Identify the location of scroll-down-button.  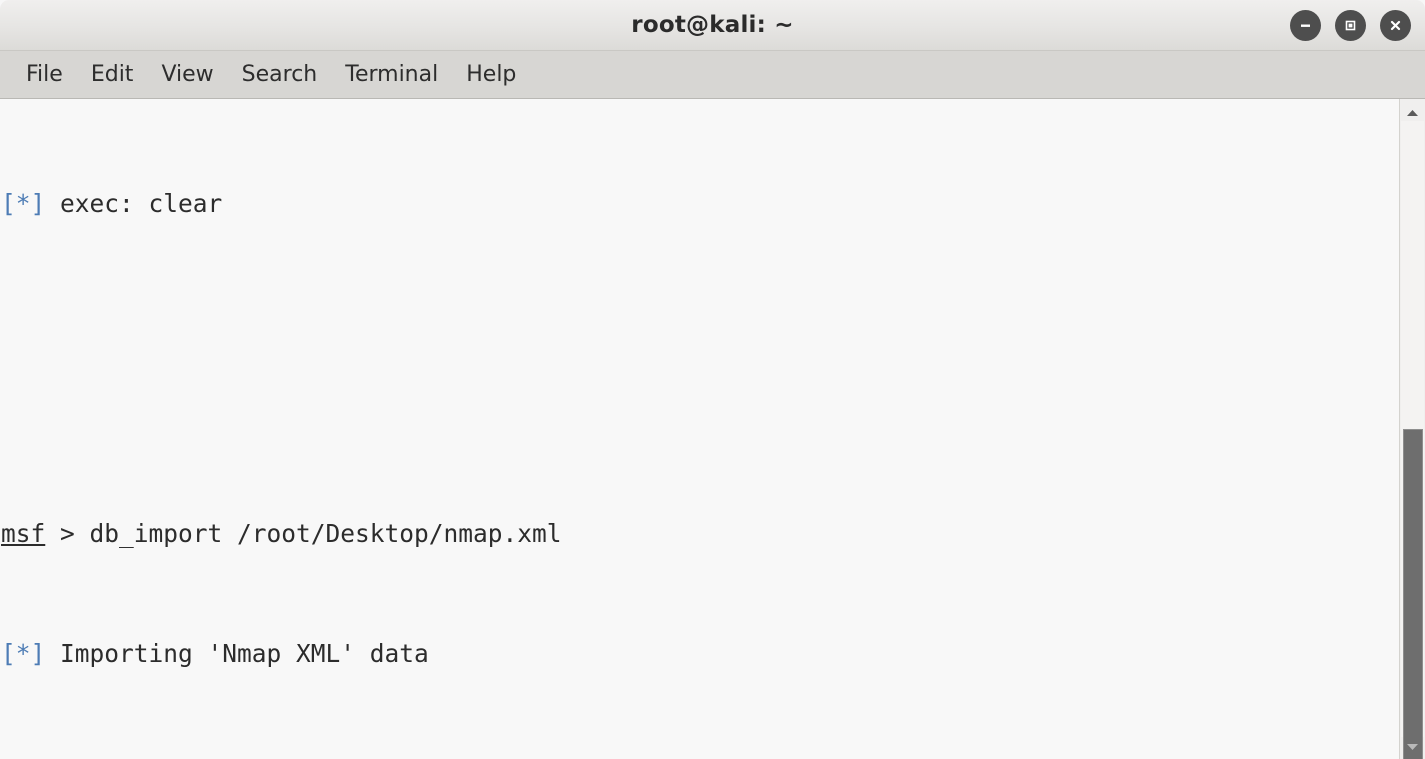
(1412, 746).